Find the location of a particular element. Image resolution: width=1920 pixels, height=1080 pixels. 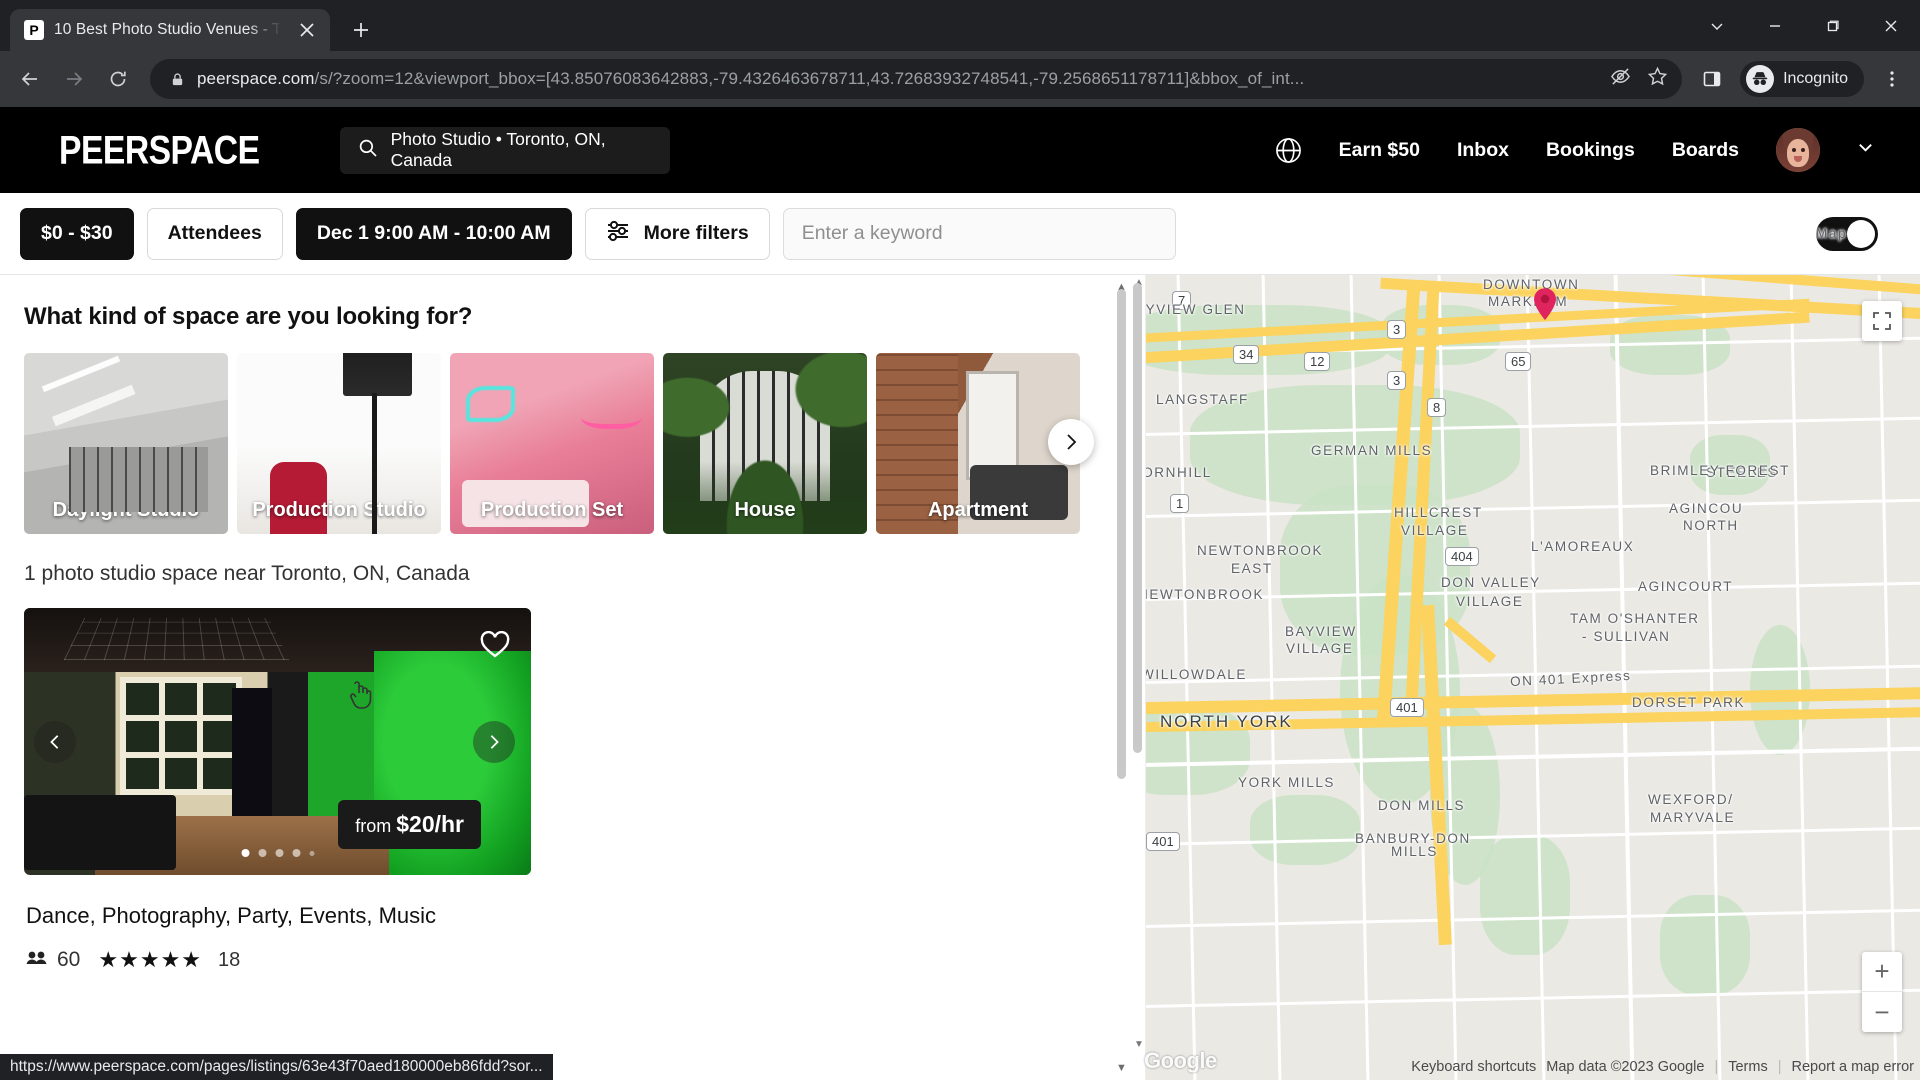

map-label: AGINCOU is located at coordinates (1706, 508).